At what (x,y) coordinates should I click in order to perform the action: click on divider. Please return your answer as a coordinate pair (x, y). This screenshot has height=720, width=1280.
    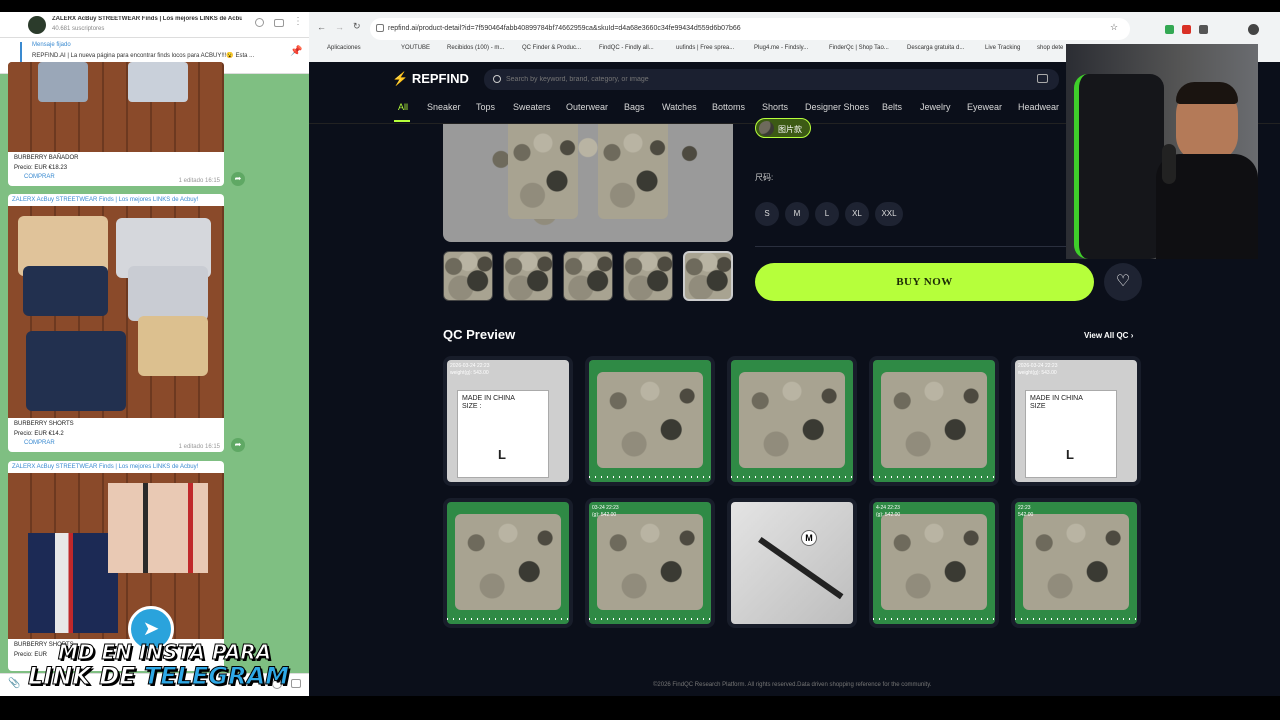
    Looking at the image, I should click on (915, 246).